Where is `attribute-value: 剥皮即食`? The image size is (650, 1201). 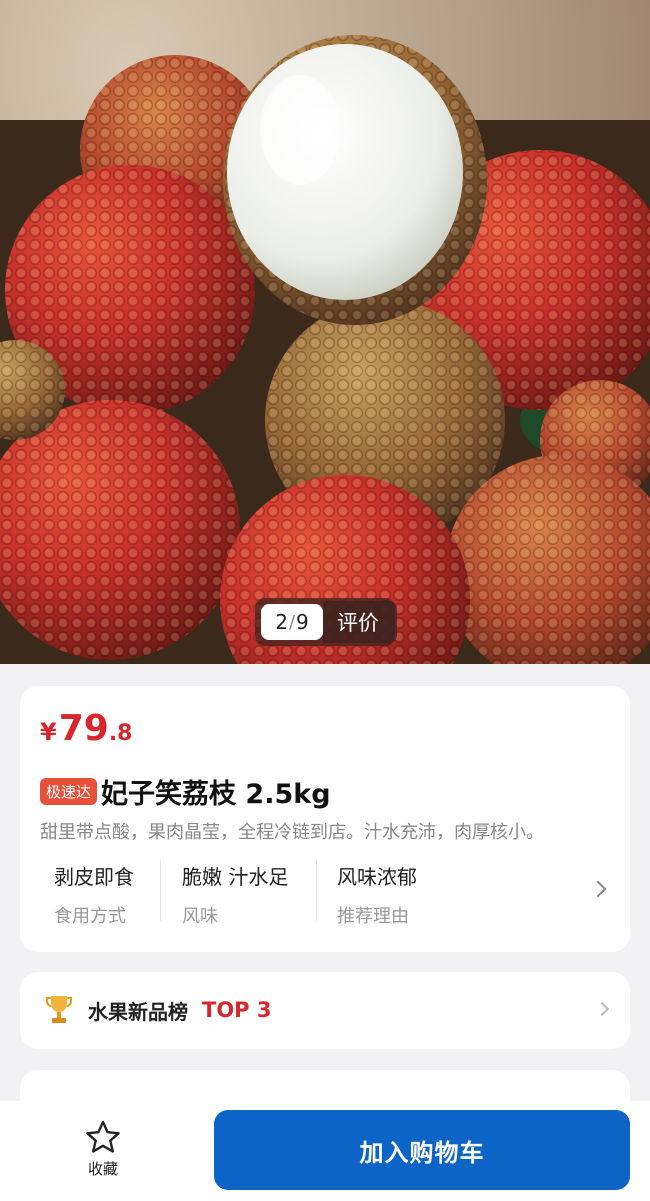 attribute-value: 剥皮即食 is located at coordinates (94, 877).